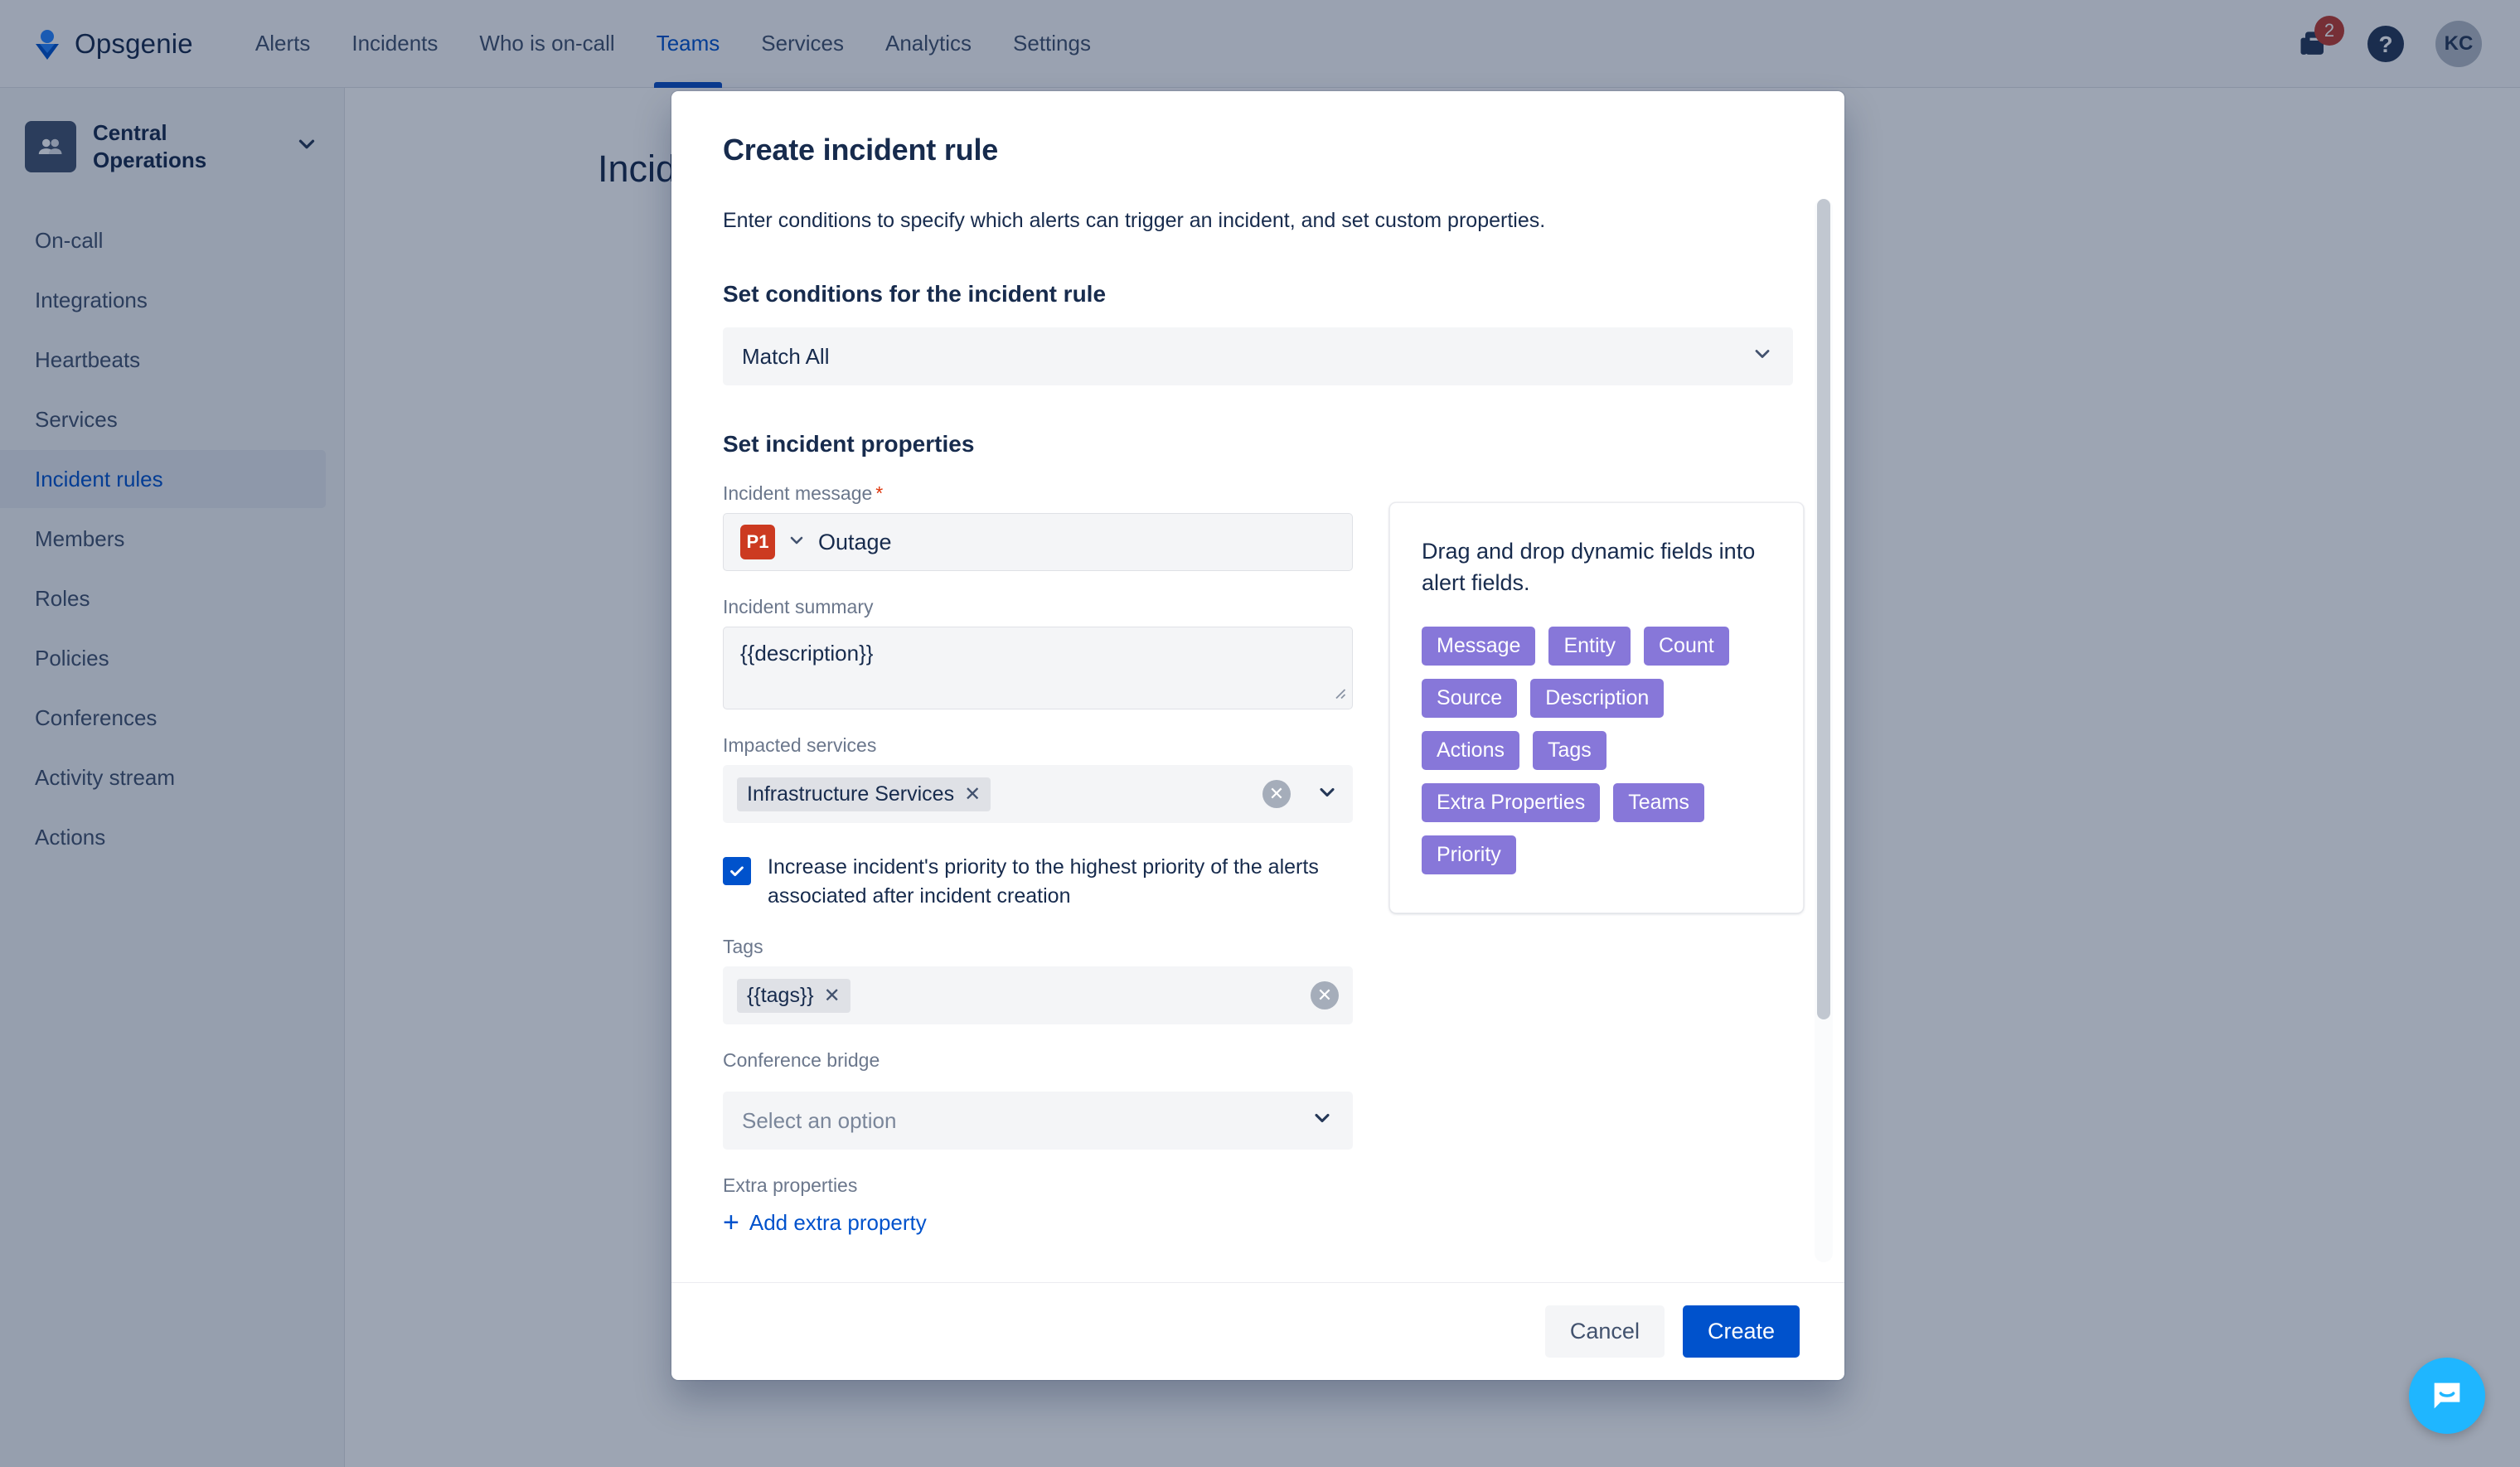 This screenshot has height=1467, width=2520. Describe the element at coordinates (849, 444) in the screenshot. I see `properties-section-heading: Set incident properties` at that location.